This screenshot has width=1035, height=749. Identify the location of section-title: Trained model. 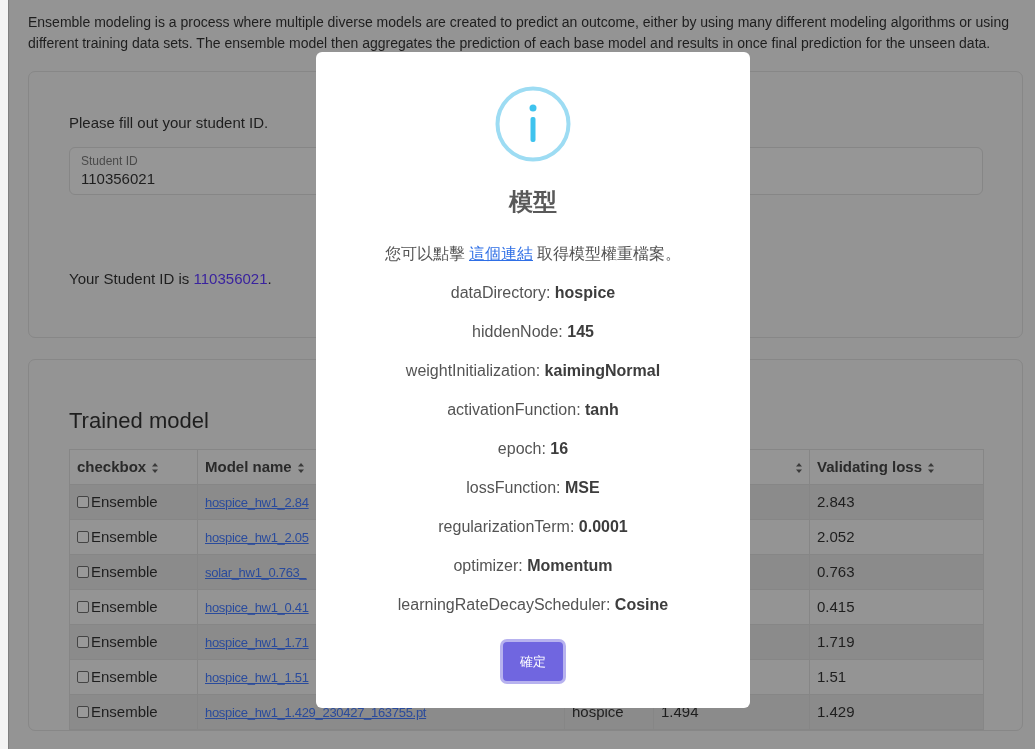
(139, 421).